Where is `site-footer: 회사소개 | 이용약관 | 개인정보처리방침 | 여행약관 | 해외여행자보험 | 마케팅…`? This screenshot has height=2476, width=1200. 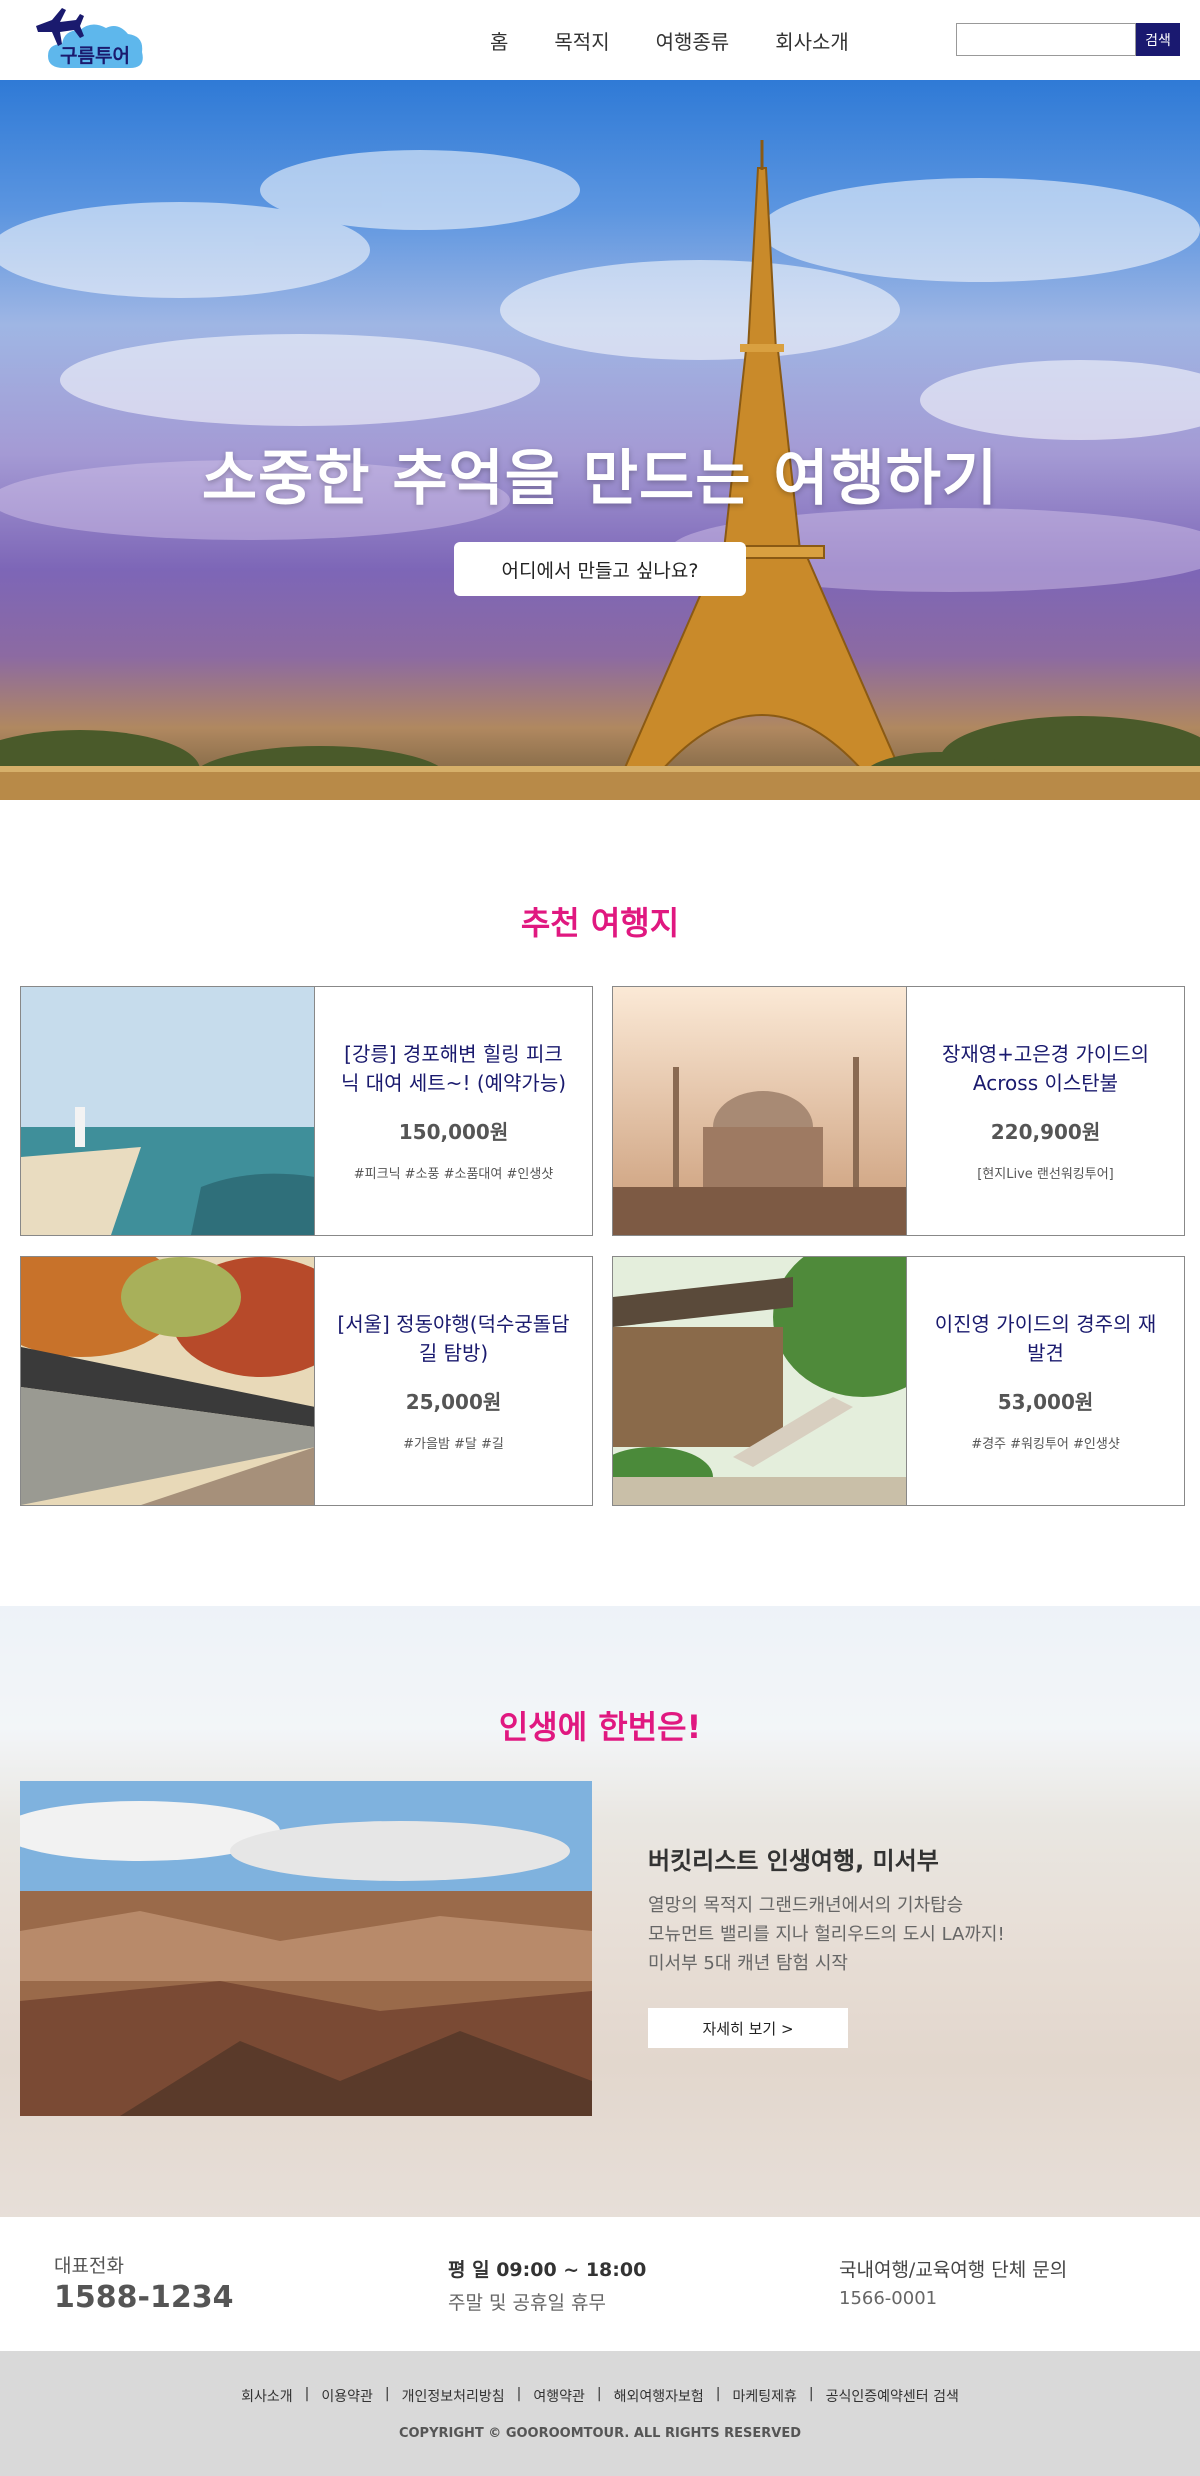
site-footer: 회사소개 | 이용약관 | 개인정보처리방침 | 여행약관 | 해외여행자보험 | 마케팅… is located at coordinates (600, 2413).